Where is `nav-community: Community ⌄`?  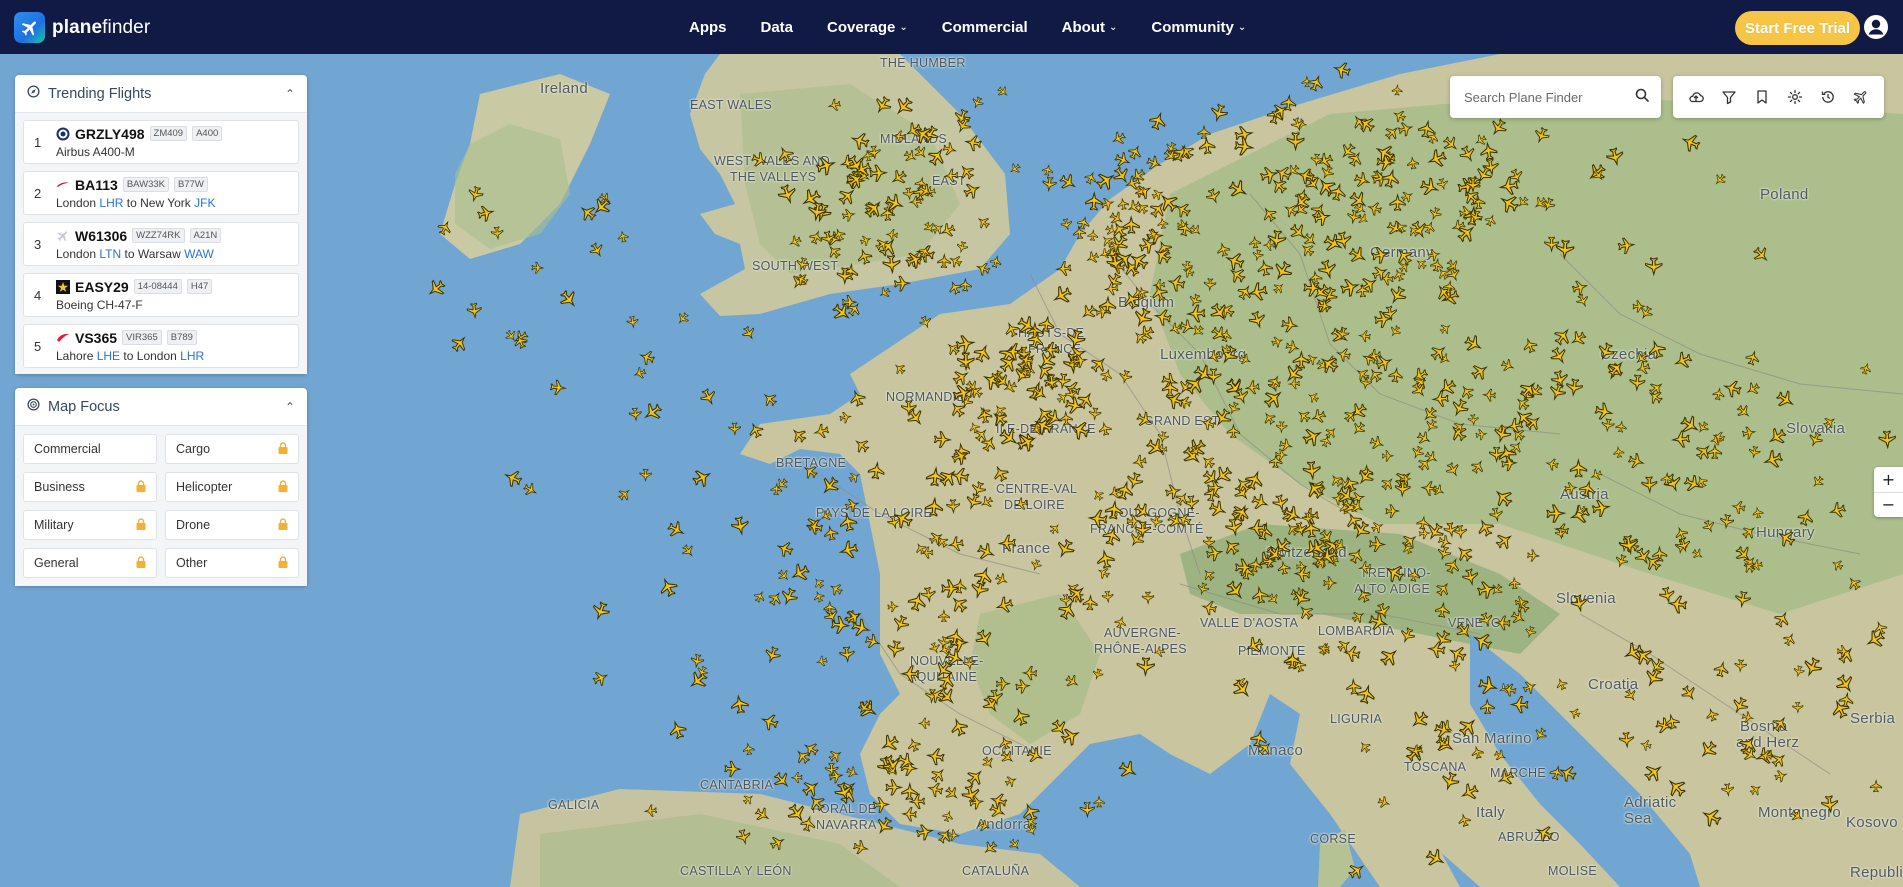 nav-community: Community ⌄ is located at coordinates (1198, 27).